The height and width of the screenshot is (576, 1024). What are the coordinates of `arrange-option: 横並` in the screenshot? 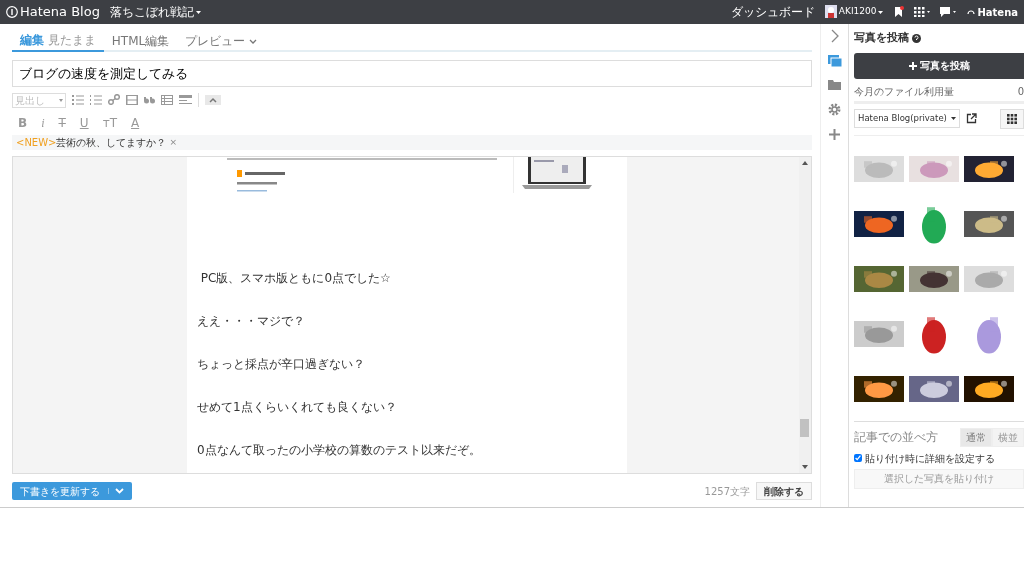 It's located at (1008, 437).